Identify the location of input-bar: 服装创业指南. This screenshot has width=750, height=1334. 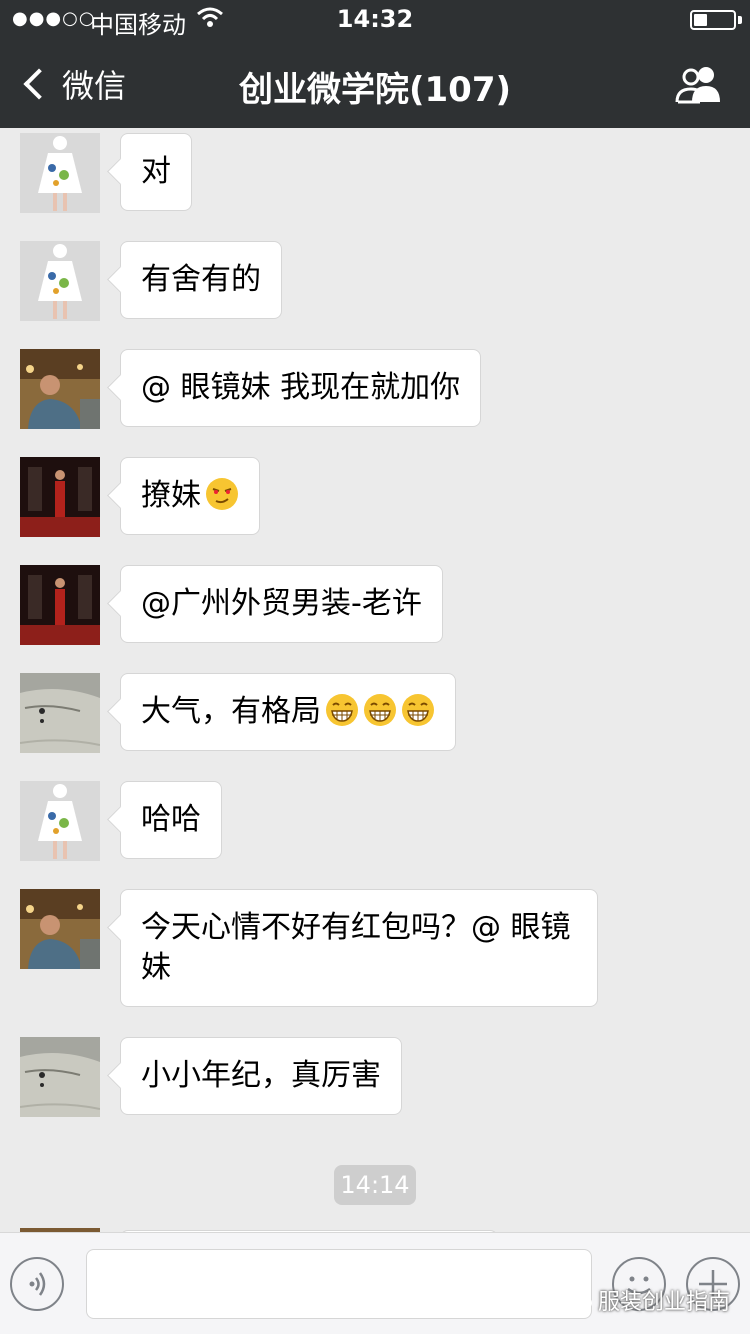
(375, 1283).